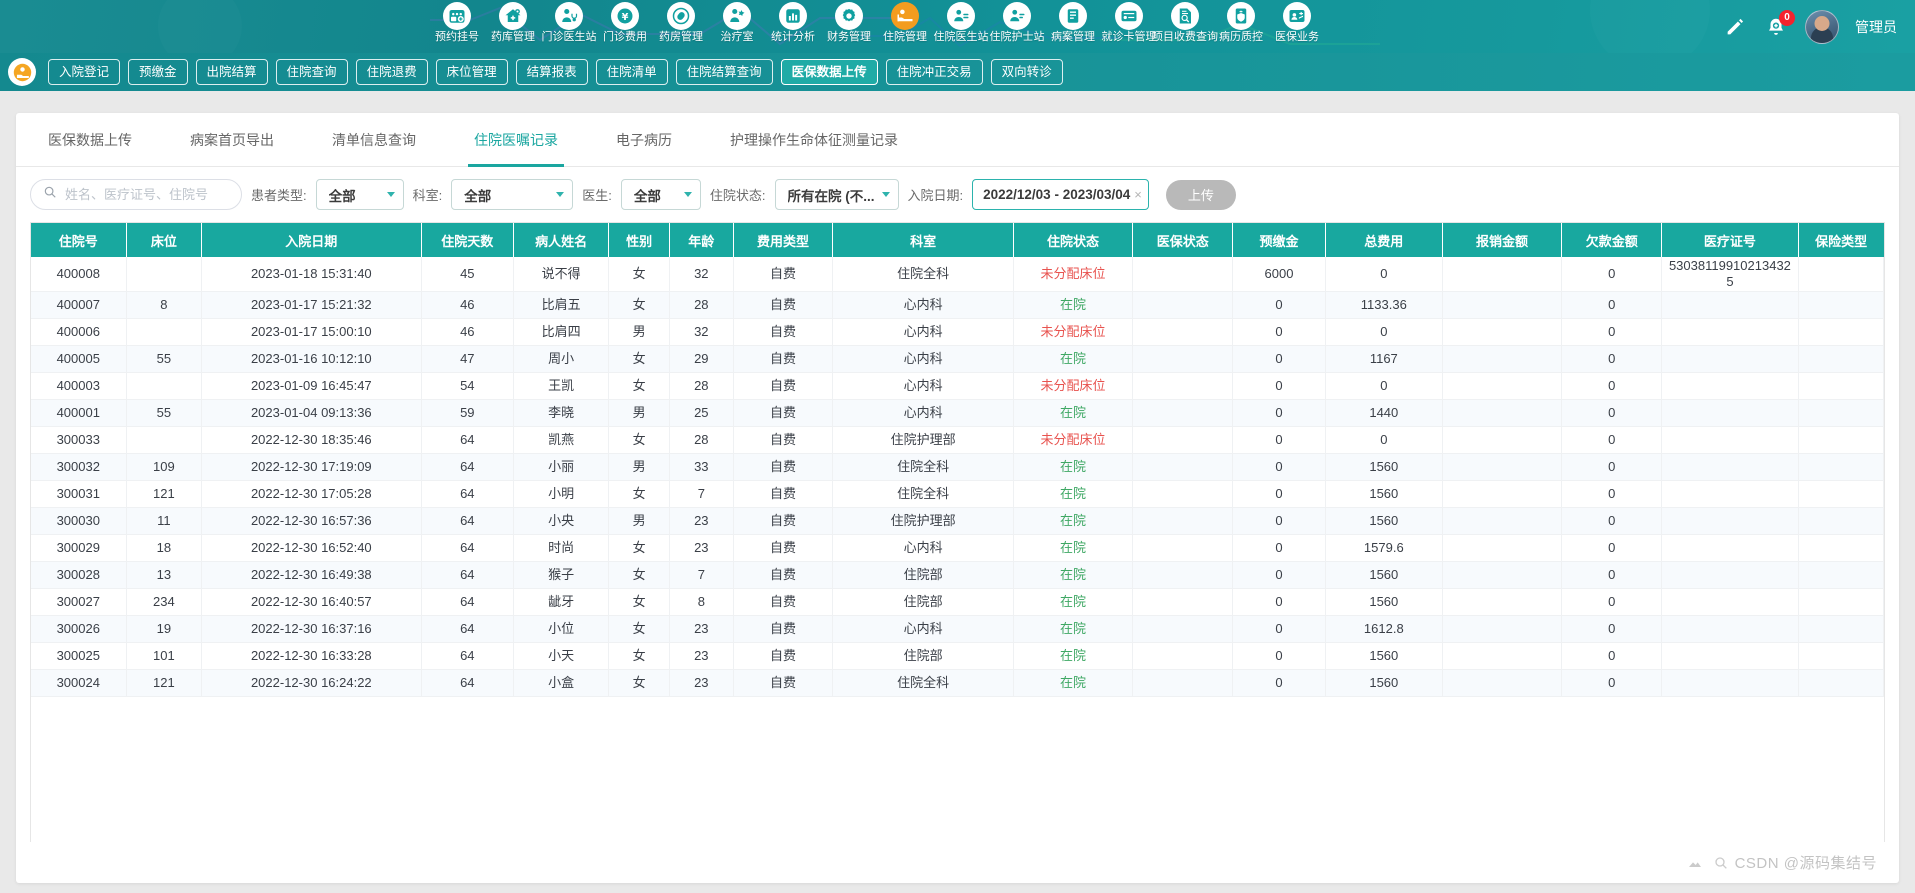  I want to click on toolbar-button-住院结算查询: 住院结算查询, so click(724, 72).